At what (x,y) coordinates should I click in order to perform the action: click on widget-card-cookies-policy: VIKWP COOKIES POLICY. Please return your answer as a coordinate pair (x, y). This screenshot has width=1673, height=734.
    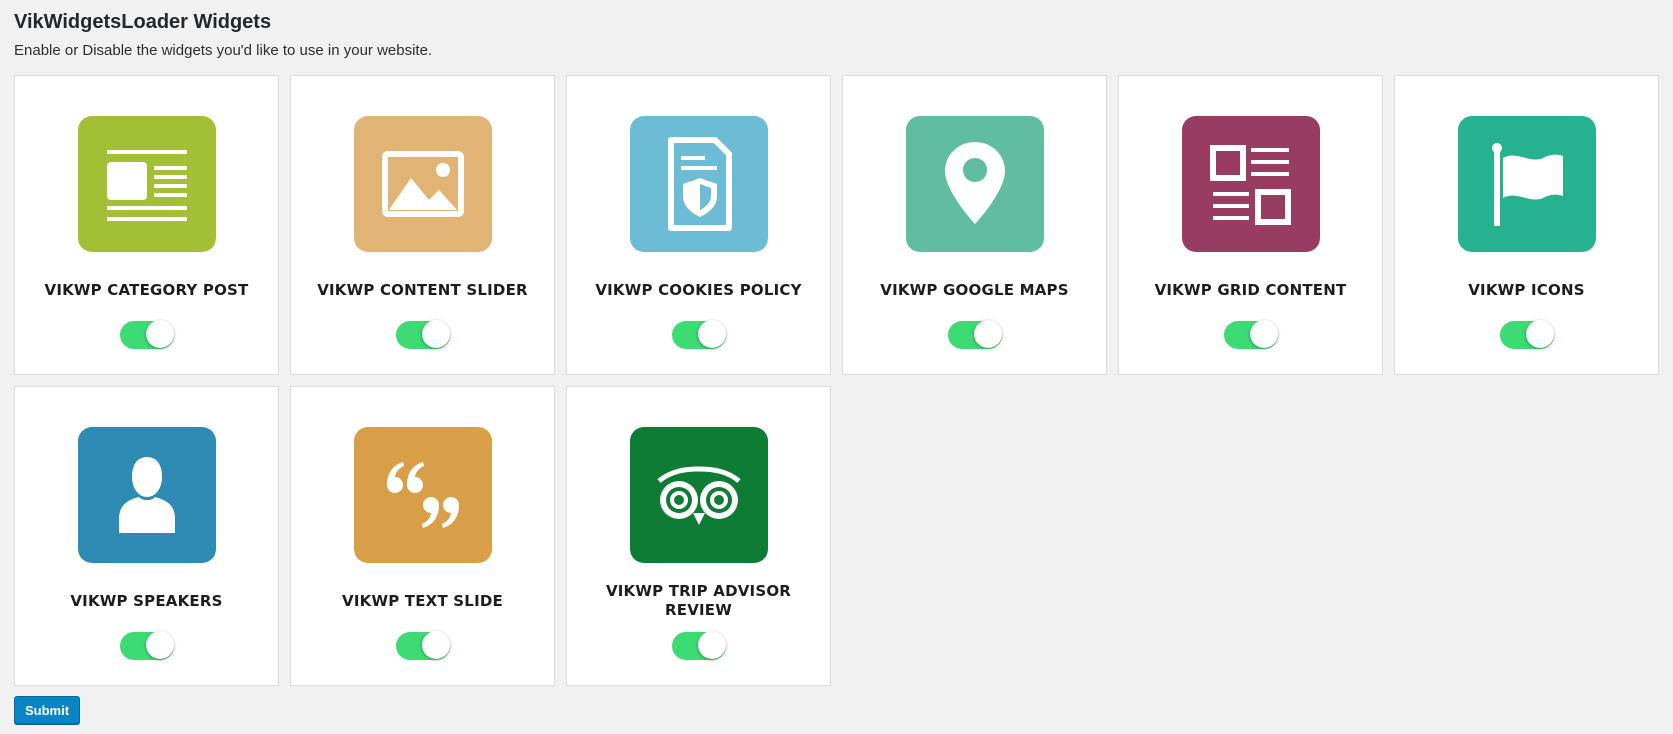
    Looking at the image, I should click on (698, 225).